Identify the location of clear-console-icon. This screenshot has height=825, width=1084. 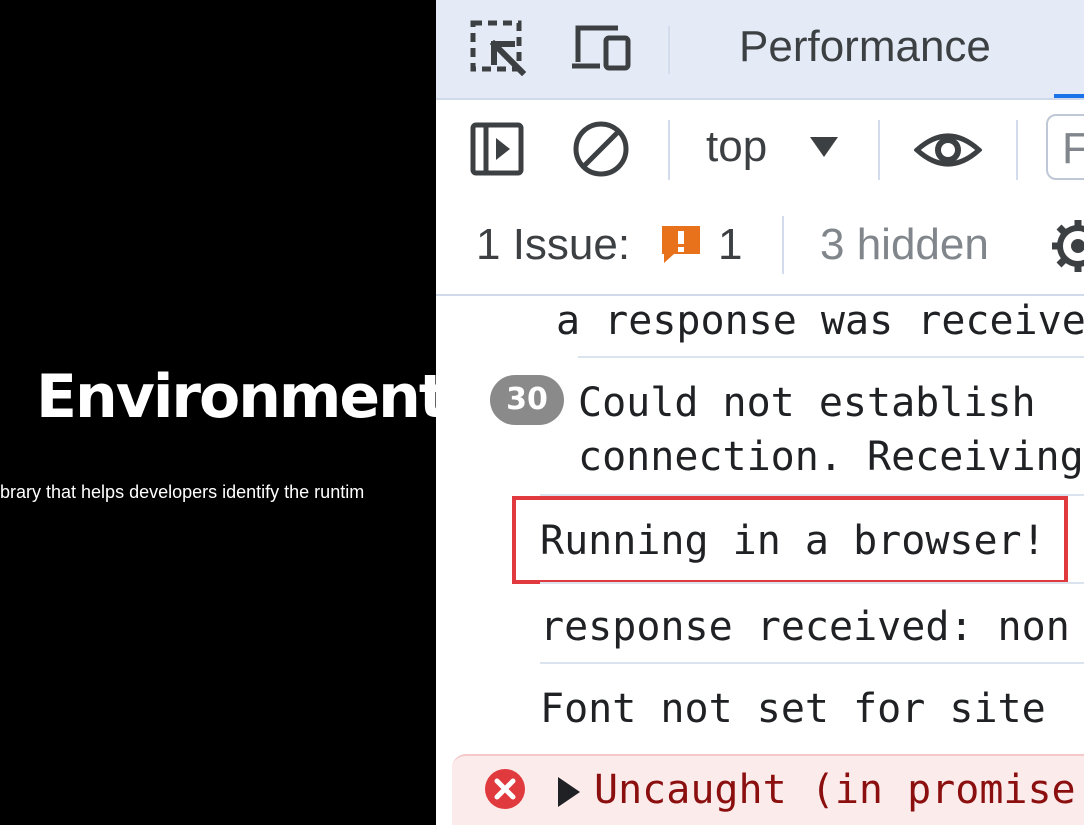
(601, 151).